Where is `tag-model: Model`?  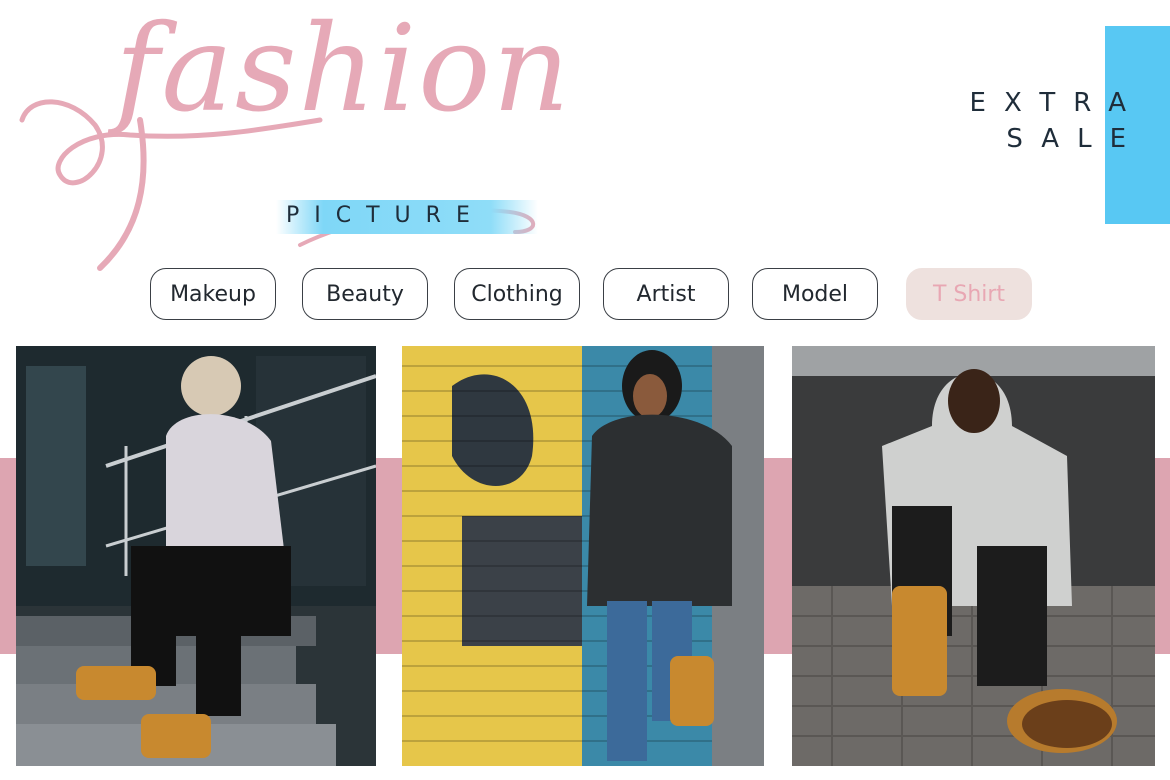 tag-model: Model is located at coordinates (815, 294).